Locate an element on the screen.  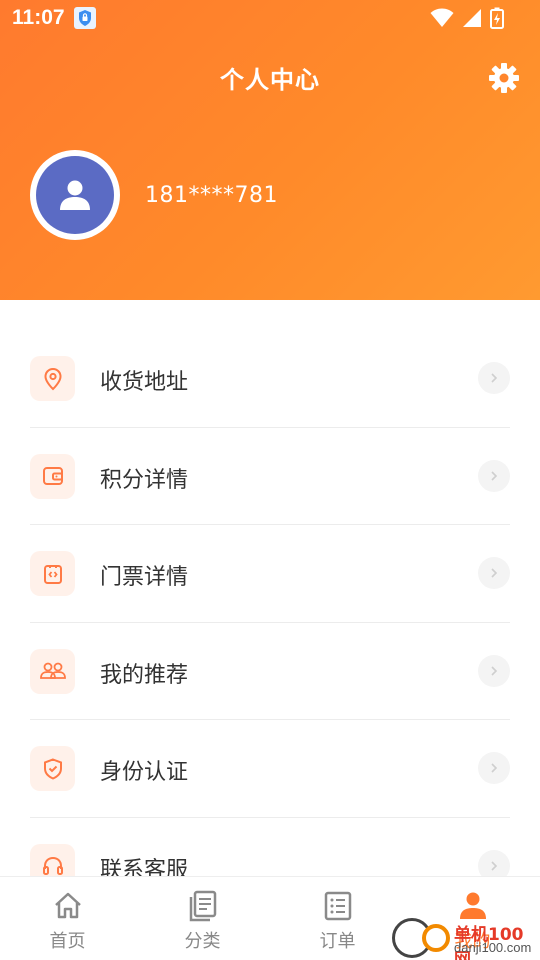
watermark-ring-icon is located at coordinates (436, 938).